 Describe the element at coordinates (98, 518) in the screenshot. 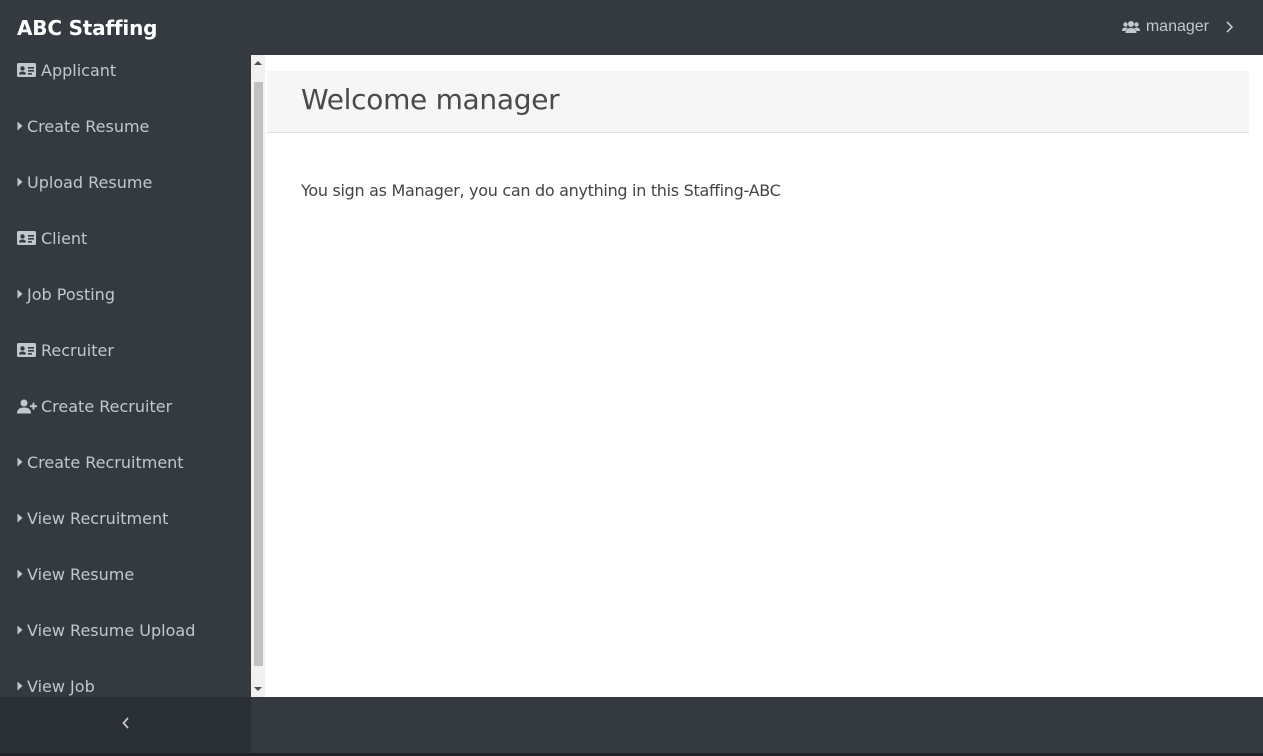

I see `sidebar-item-label: View Recruitment` at that location.